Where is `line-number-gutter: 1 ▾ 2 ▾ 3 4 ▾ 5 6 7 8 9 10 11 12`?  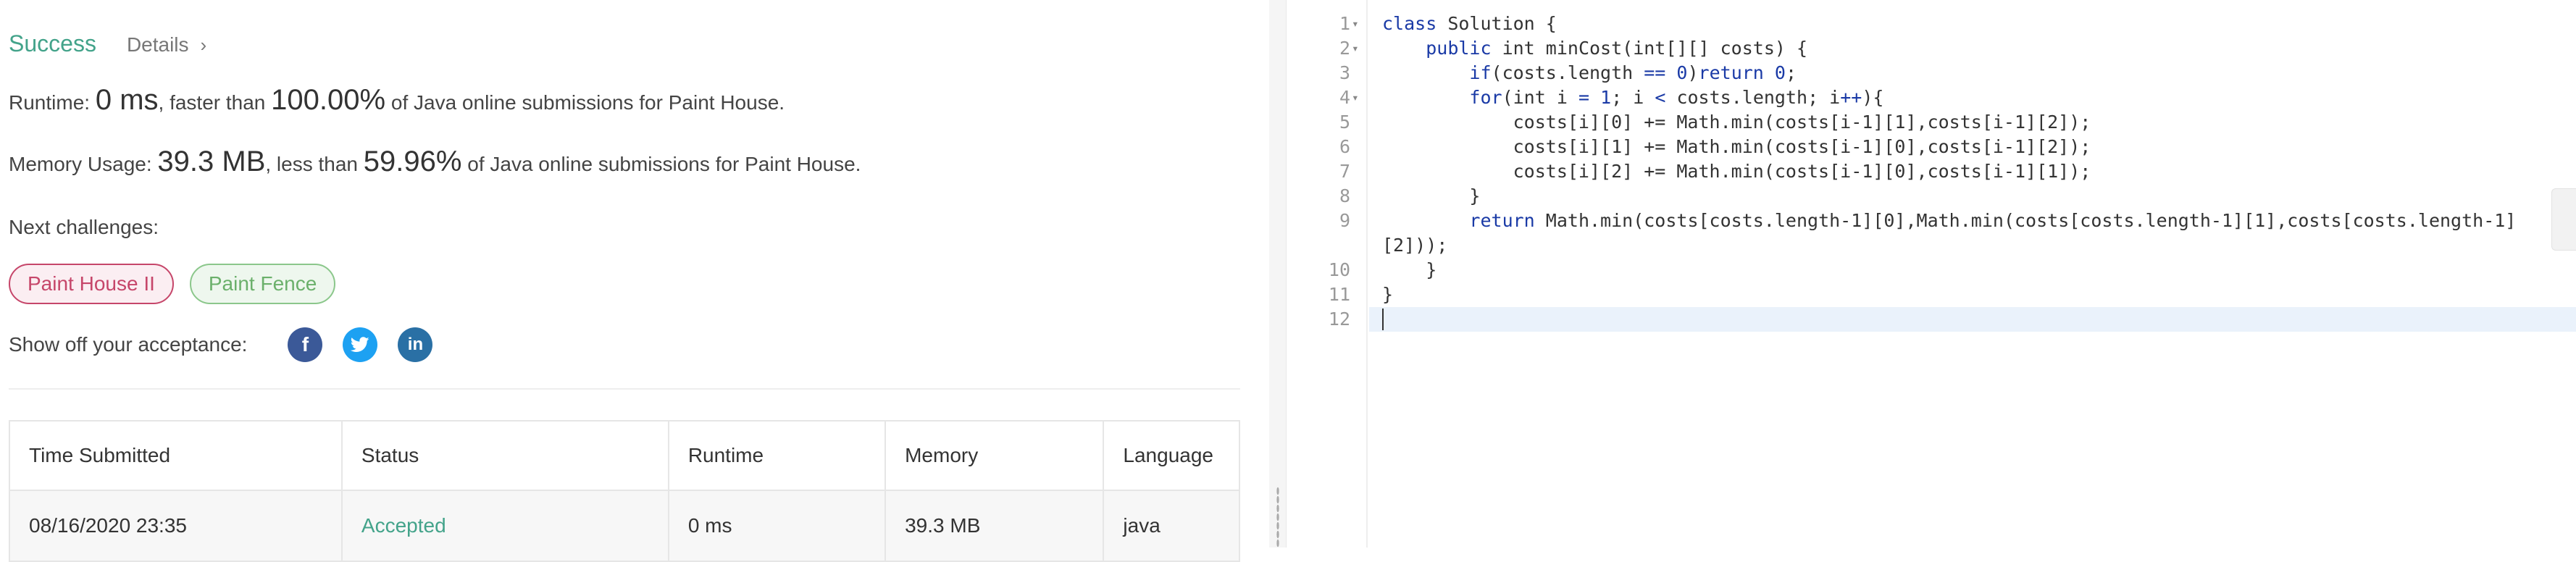 line-number-gutter: 1 ▾ 2 ▾ 3 4 ▾ 5 6 7 8 9 10 11 12 is located at coordinates (1327, 274).